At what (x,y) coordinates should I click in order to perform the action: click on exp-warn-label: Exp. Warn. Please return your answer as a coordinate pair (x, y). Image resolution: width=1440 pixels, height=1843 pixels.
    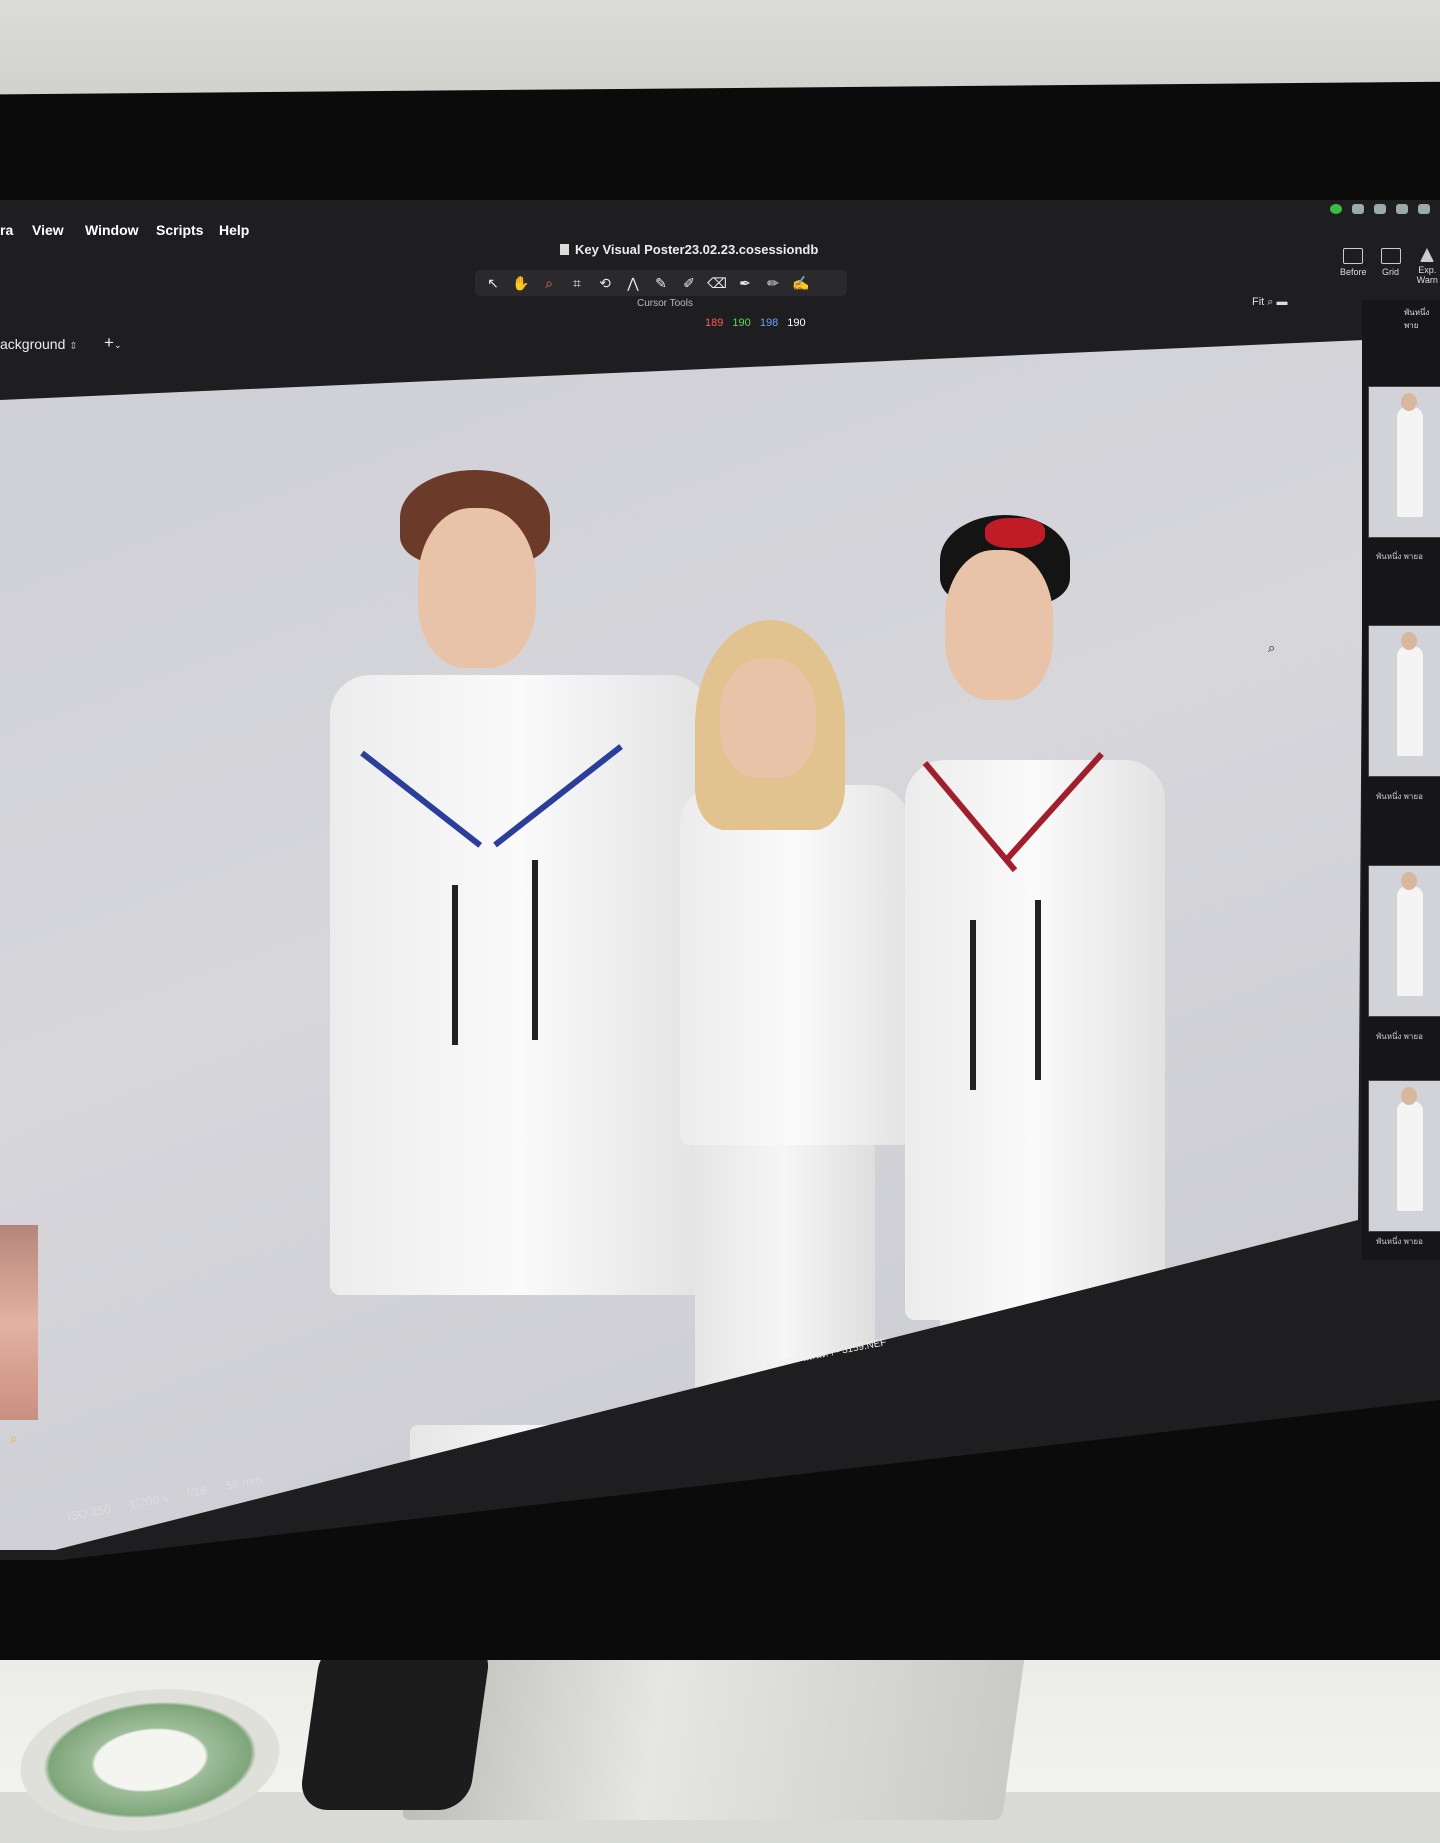
    Looking at the image, I should click on (1427, 275).